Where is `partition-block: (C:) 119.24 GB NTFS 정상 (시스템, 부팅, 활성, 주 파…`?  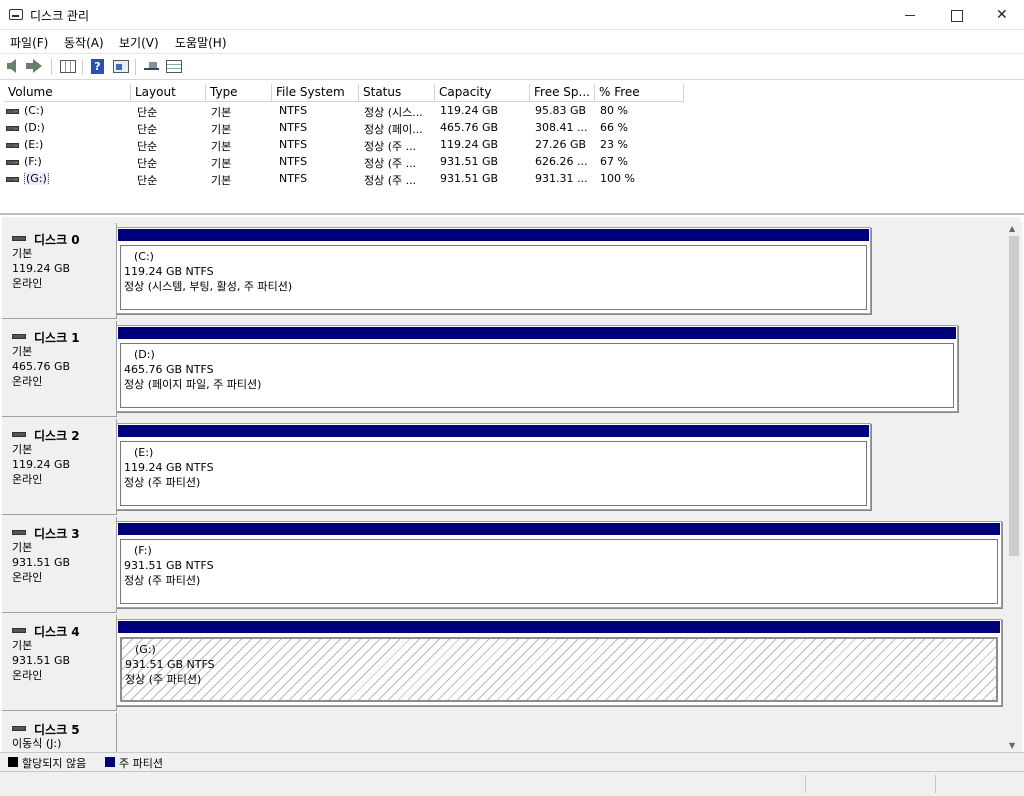
partition-block: (C:) 119.24 GB NTFS 정상 (시스템, 부팅, 활성, 주 파… is located at coordinates (493, 270).